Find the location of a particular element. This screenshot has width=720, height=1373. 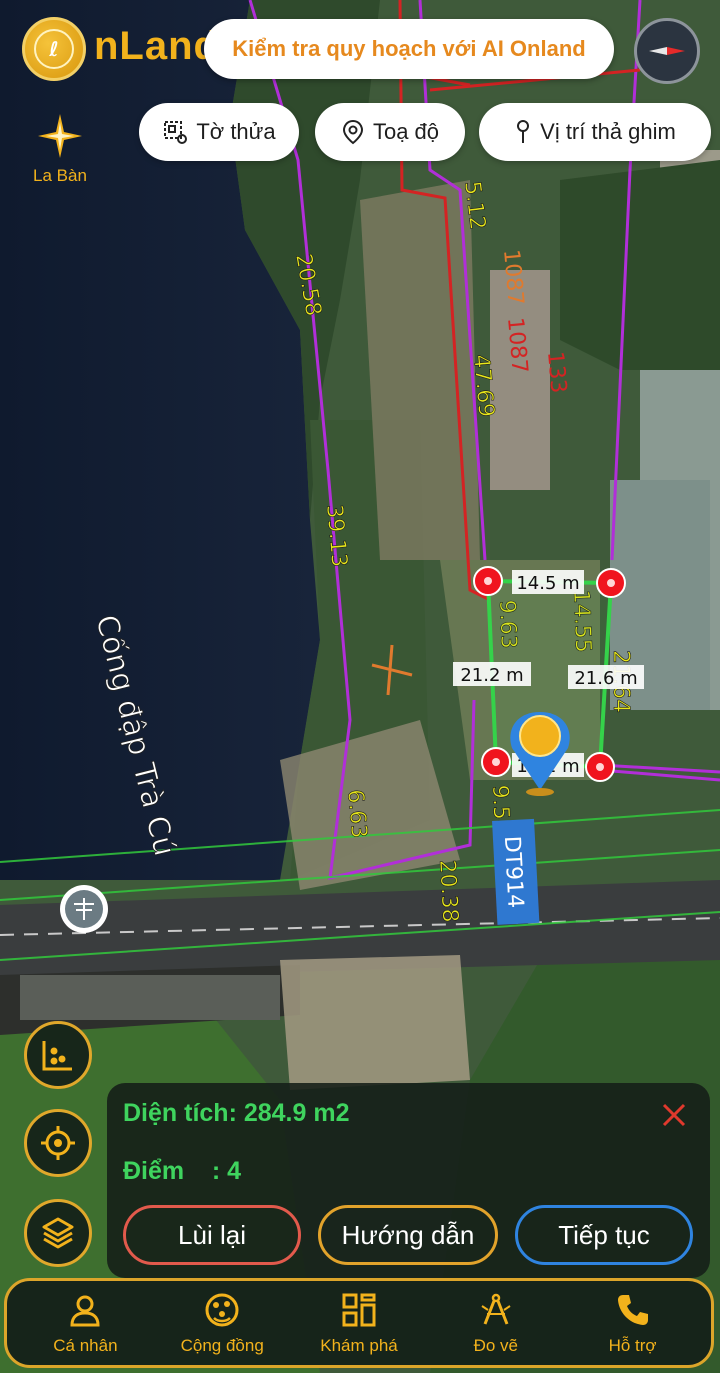

statistics-button is located at coordinates (58, 1055).